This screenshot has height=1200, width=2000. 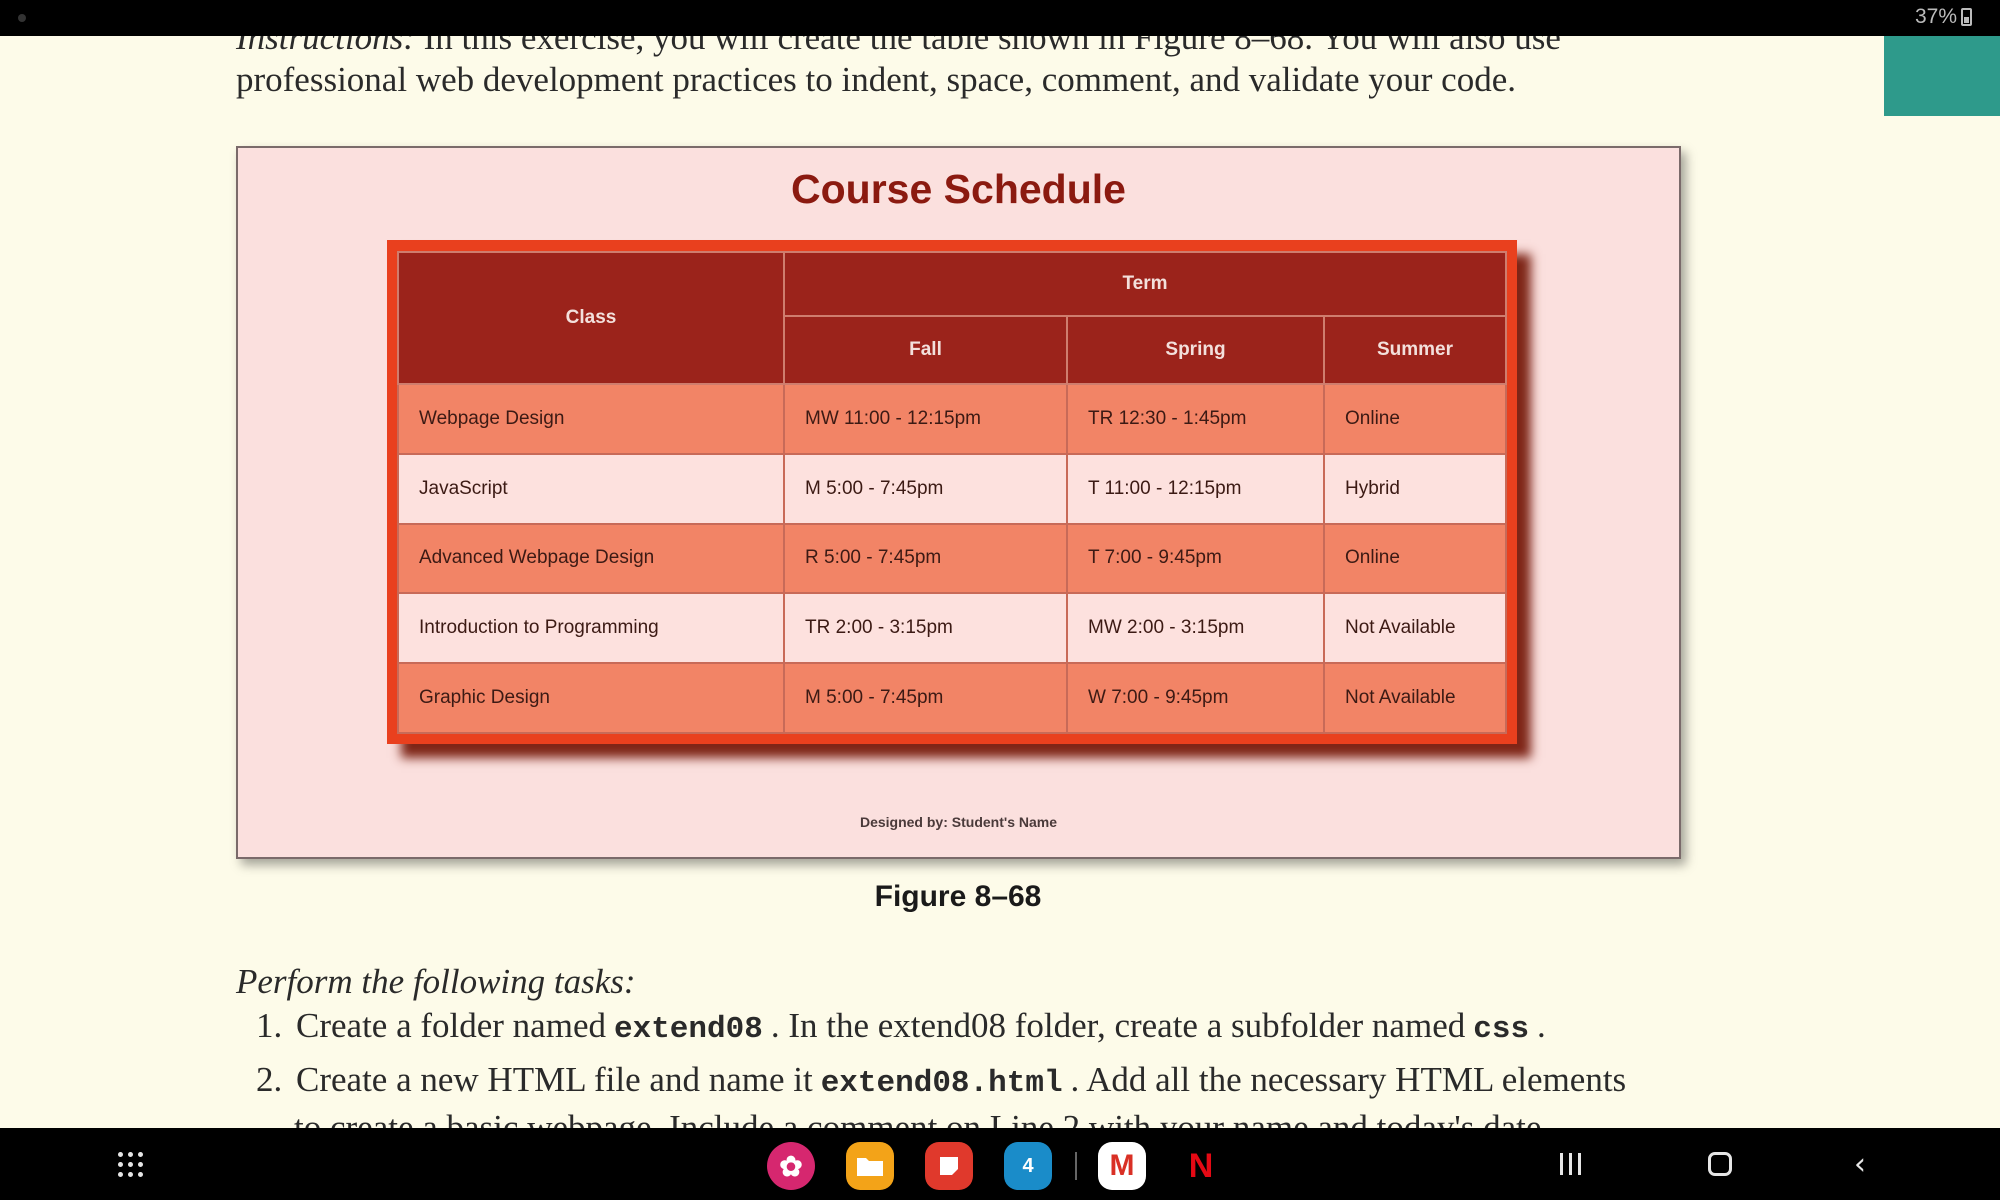 I want to click on cell-spring: T 11:00 - 12:15pm, so click(x=1195, y=488).